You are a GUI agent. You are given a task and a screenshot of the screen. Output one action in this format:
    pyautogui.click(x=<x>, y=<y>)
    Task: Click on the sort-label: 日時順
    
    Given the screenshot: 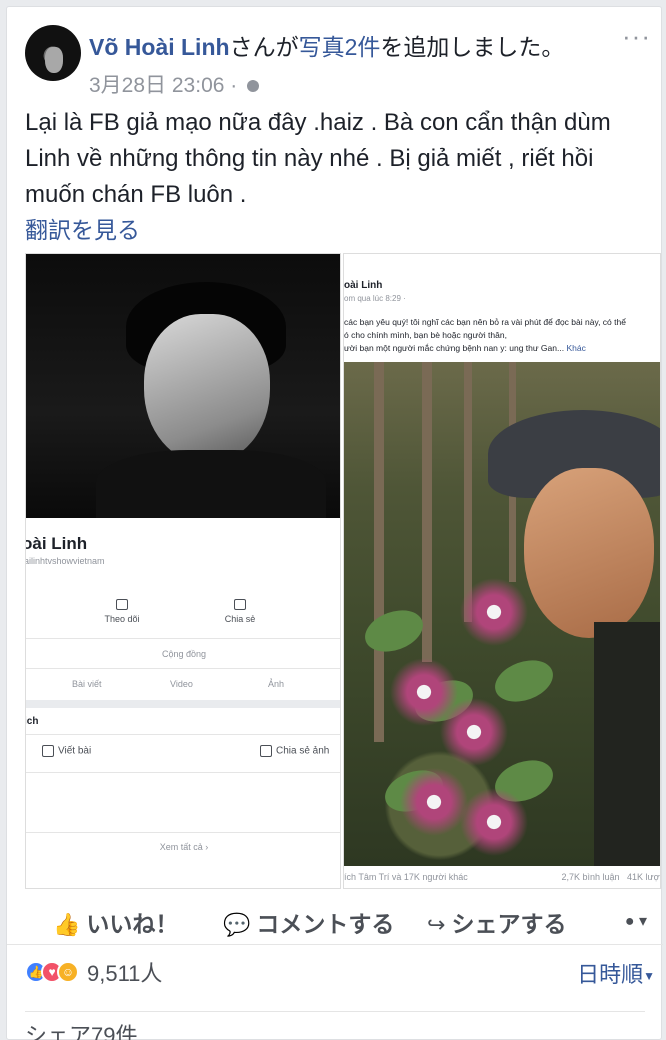 What is the action you would take?
    pyautogui.click(x=610, y=974)
    